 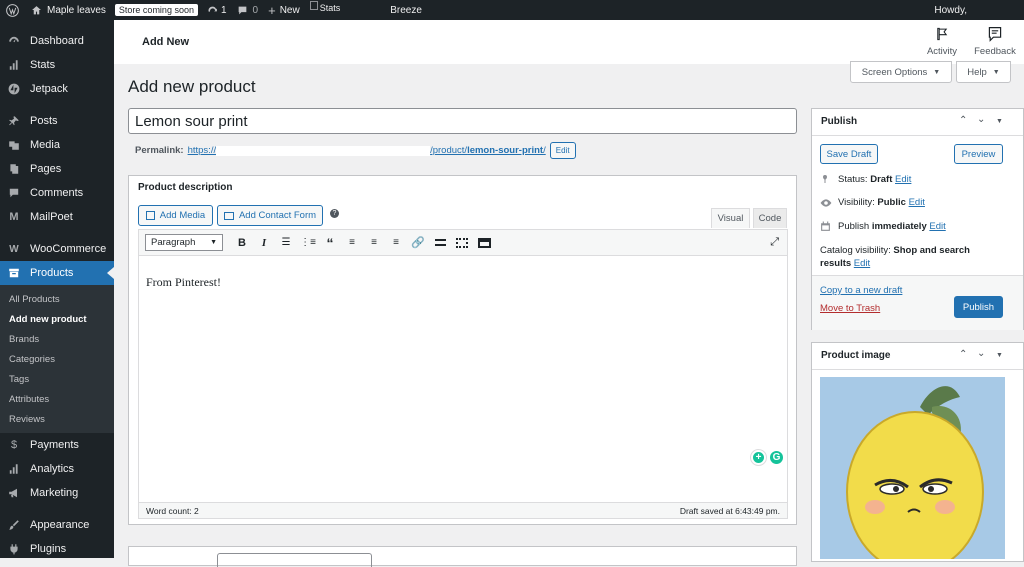 I want to click on permalink-edit-button: Edit, so click(x=562, y=150).